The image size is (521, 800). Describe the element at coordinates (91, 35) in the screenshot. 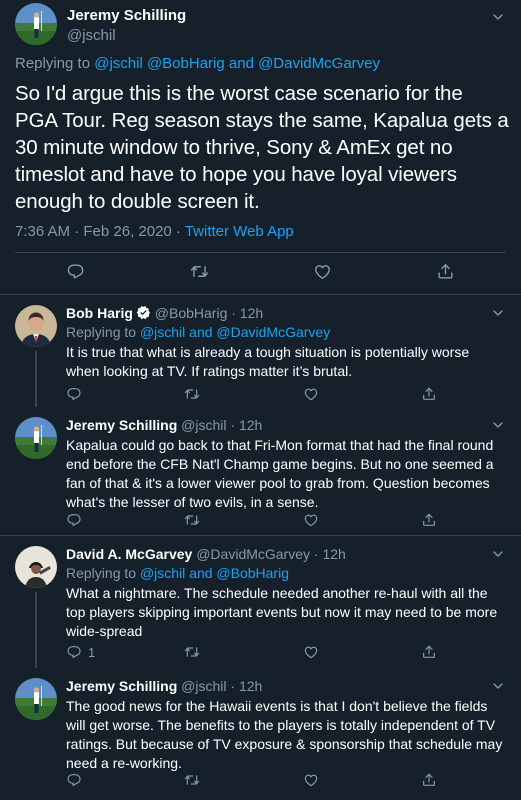

I see `author-handle: @jschil` at that location.